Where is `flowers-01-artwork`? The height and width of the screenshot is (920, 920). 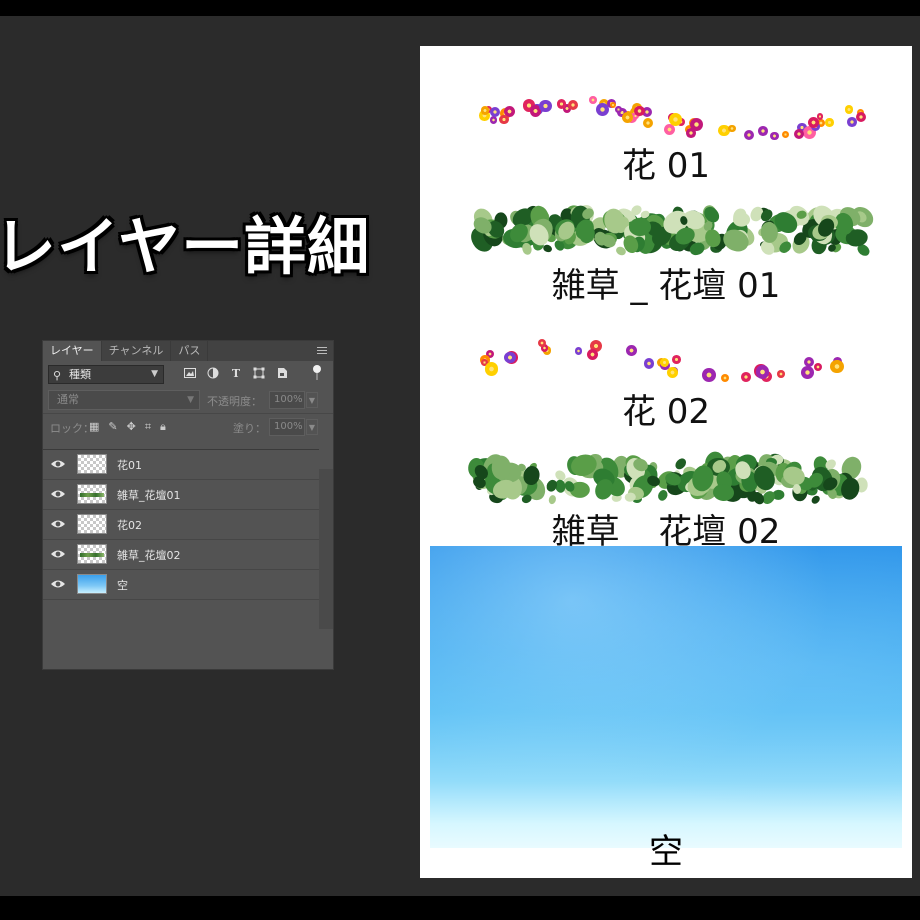
flowers-01-artwork is located at coordinates (670, 115).